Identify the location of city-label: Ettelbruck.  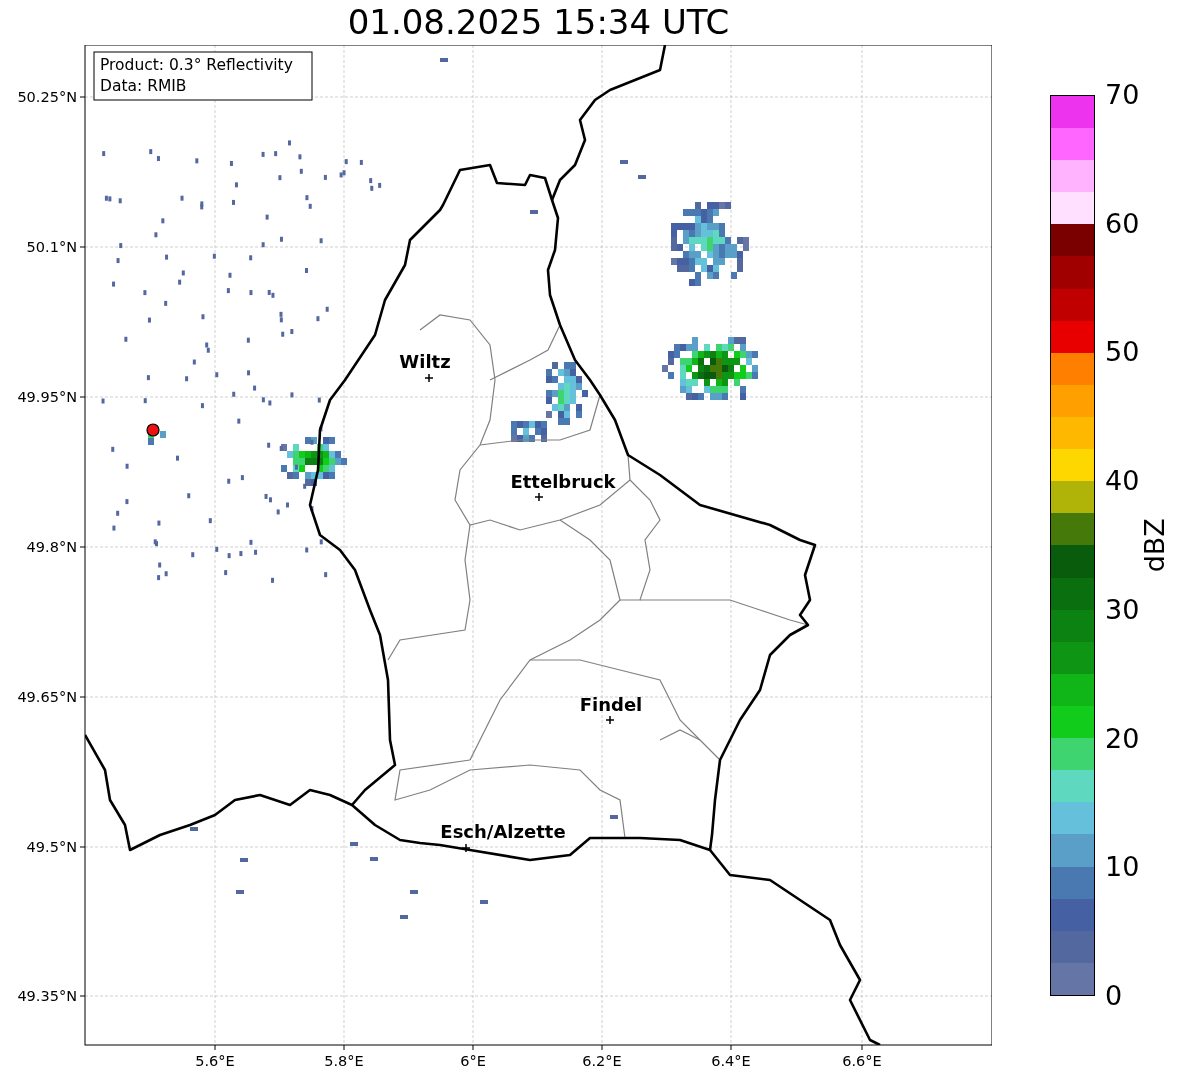
(563, 481).